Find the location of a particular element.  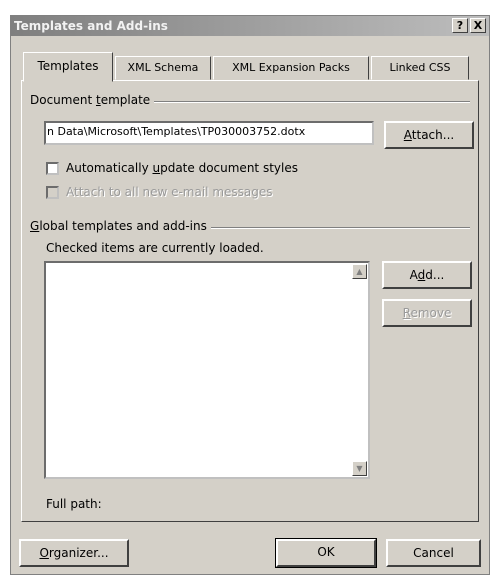

attach-email-checkbox is located at coordinates (52, 192).